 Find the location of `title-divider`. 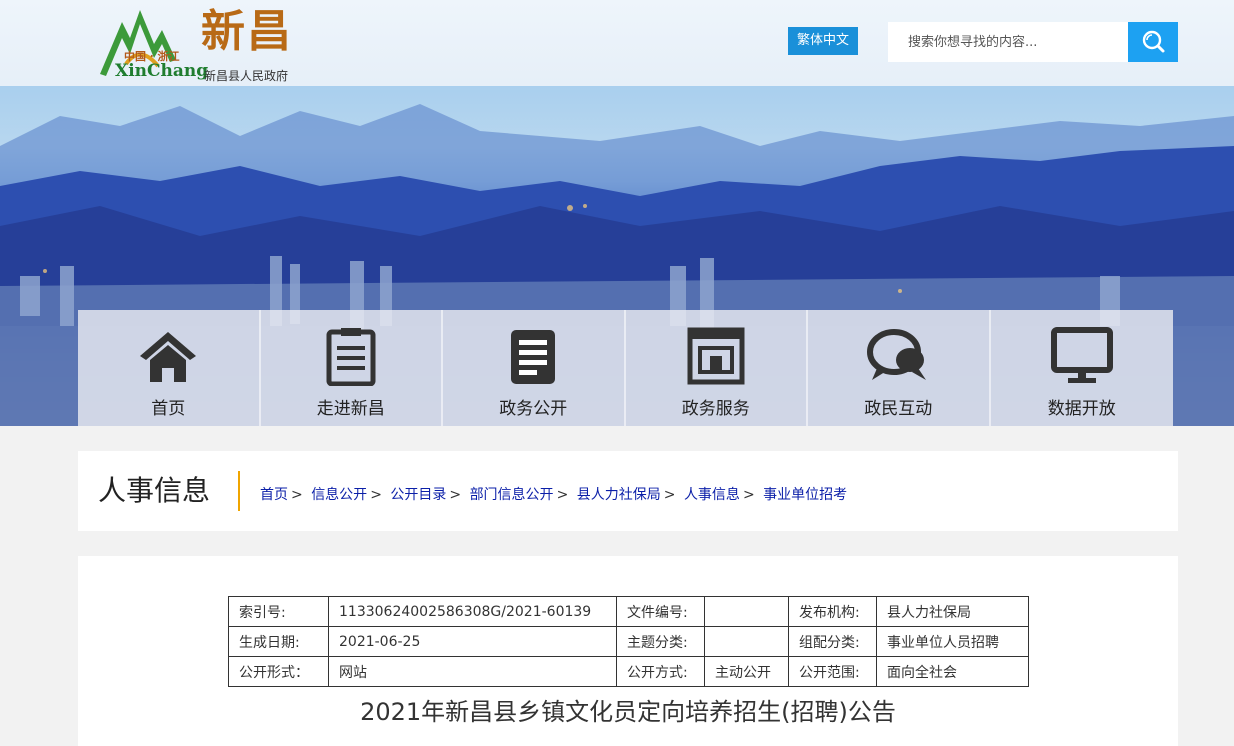

title-divider is located at coordinates (239, 491).